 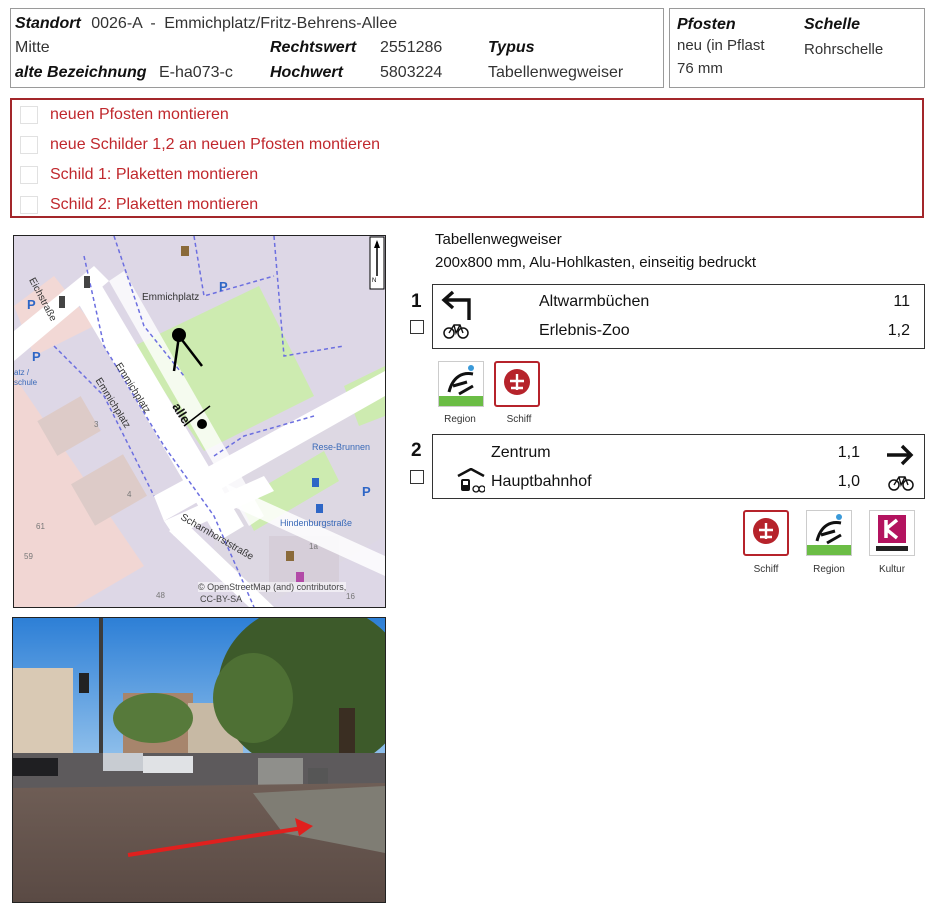 What do you see at coordinates (416, 301) in the screenshot?
I see `sign-1-number: 1` at bounding box center [416, 301].